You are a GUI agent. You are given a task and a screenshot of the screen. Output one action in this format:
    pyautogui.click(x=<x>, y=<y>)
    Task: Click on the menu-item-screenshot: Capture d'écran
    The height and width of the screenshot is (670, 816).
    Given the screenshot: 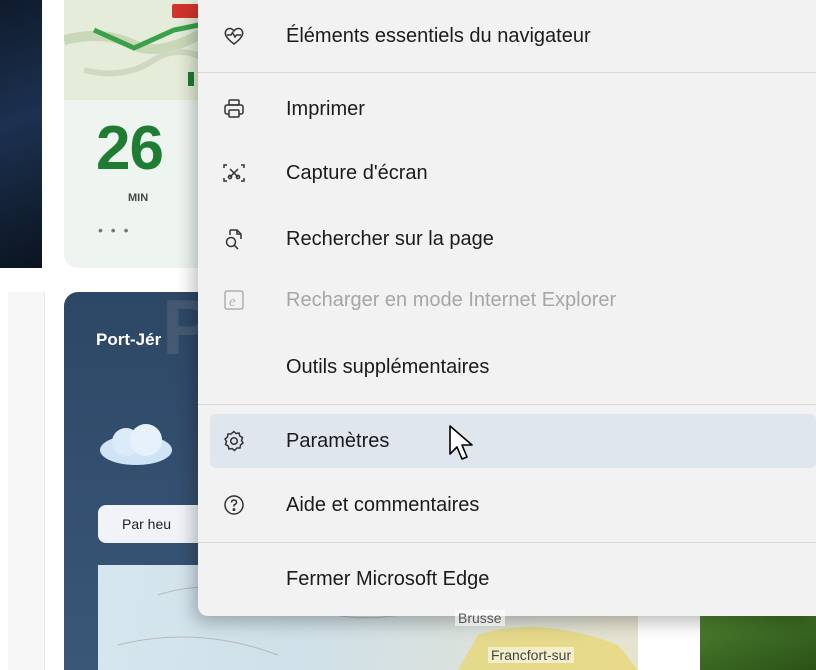 What is the action you would take?
    pyautogui.click(x=513, y=173)
    